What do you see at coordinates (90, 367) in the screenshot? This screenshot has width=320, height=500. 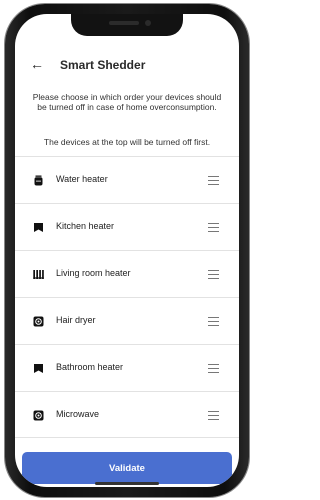 I see `device-label: Bathroom heater` at bounding box center [90, 367].